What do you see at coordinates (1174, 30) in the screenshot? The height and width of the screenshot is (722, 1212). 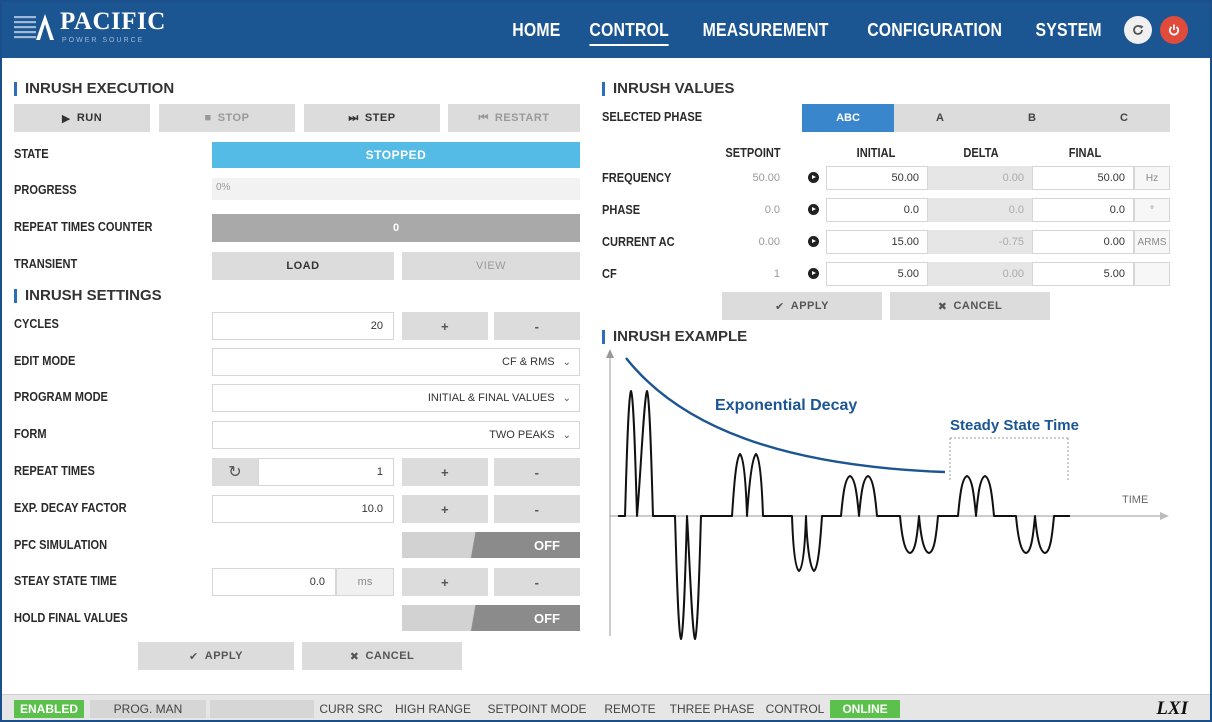 I see `power-icon` at bounding box center [1174, 30].